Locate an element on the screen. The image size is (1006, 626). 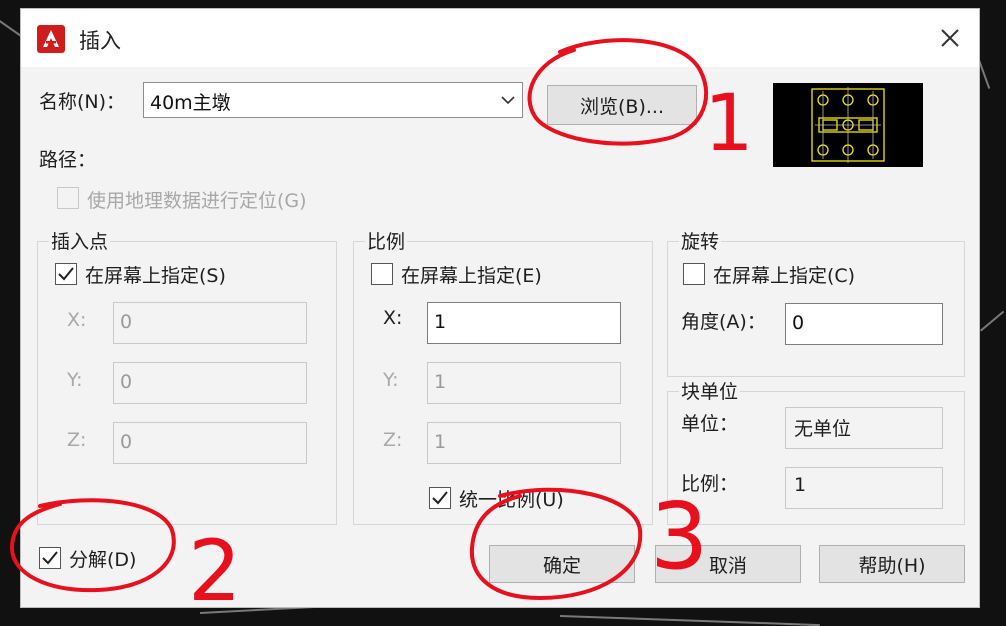
insertion-x-field: 0 is located at coordinates (210, 323).